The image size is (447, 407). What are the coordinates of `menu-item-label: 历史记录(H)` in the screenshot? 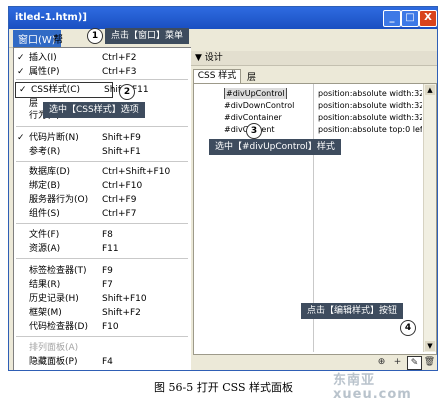 It's located at (54, 299).